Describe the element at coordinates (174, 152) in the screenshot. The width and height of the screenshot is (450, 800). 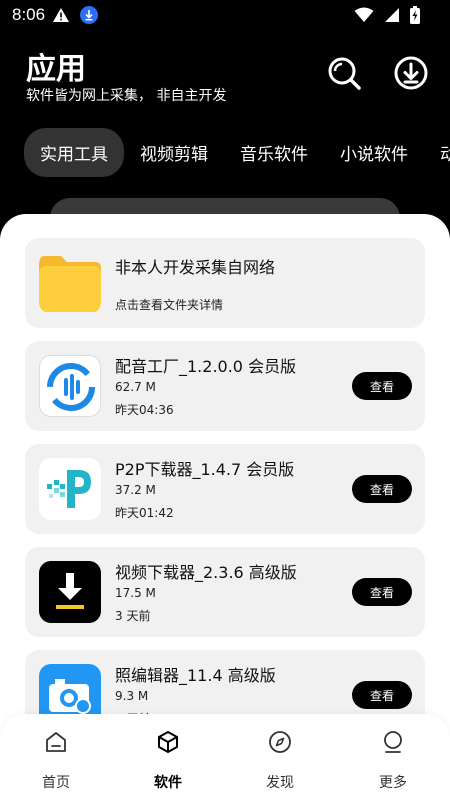
I see `tab-video-editing: 视频剪辑` at that location.